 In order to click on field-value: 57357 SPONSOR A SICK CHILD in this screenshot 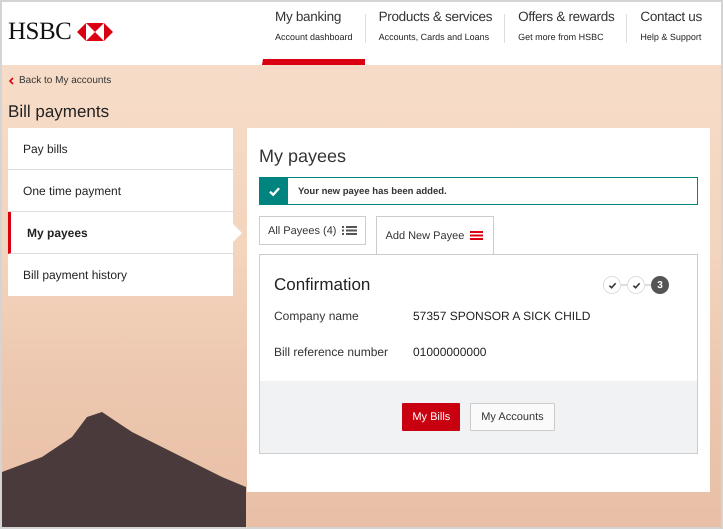, I will do `click(502, 316)`.